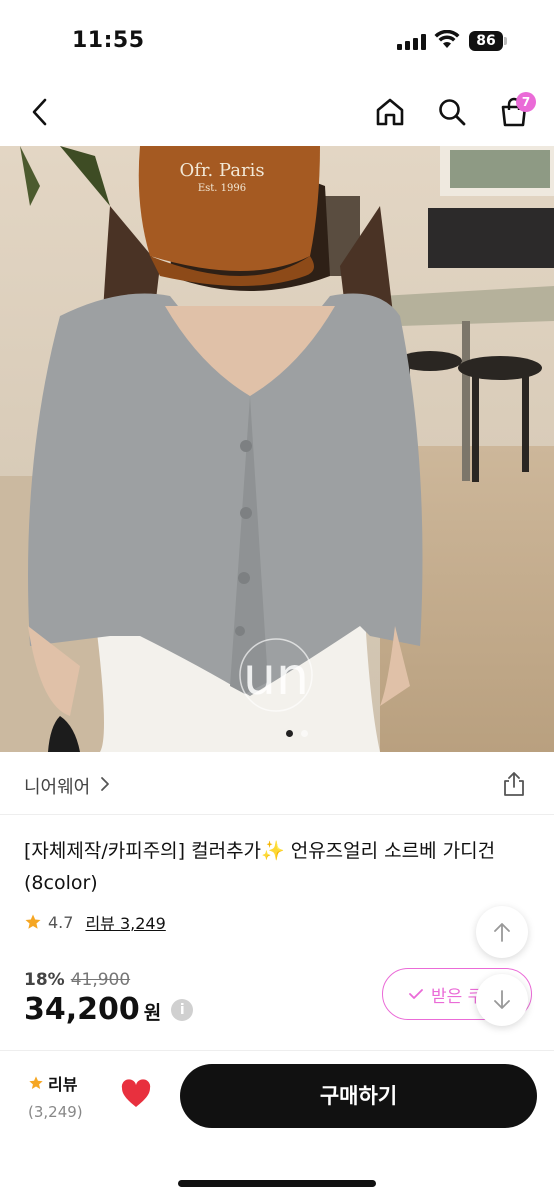  Describe the element at coordinates (505, 41) in the screenshot. I see `battery-cap` at that location.